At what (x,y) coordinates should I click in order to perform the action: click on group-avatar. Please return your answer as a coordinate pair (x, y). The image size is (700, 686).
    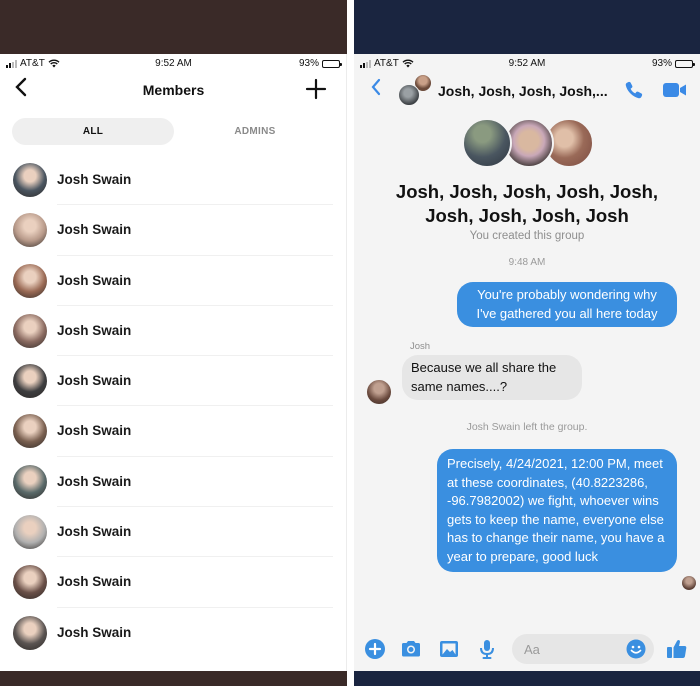
    Looking at the image, I should click on (415, 90).